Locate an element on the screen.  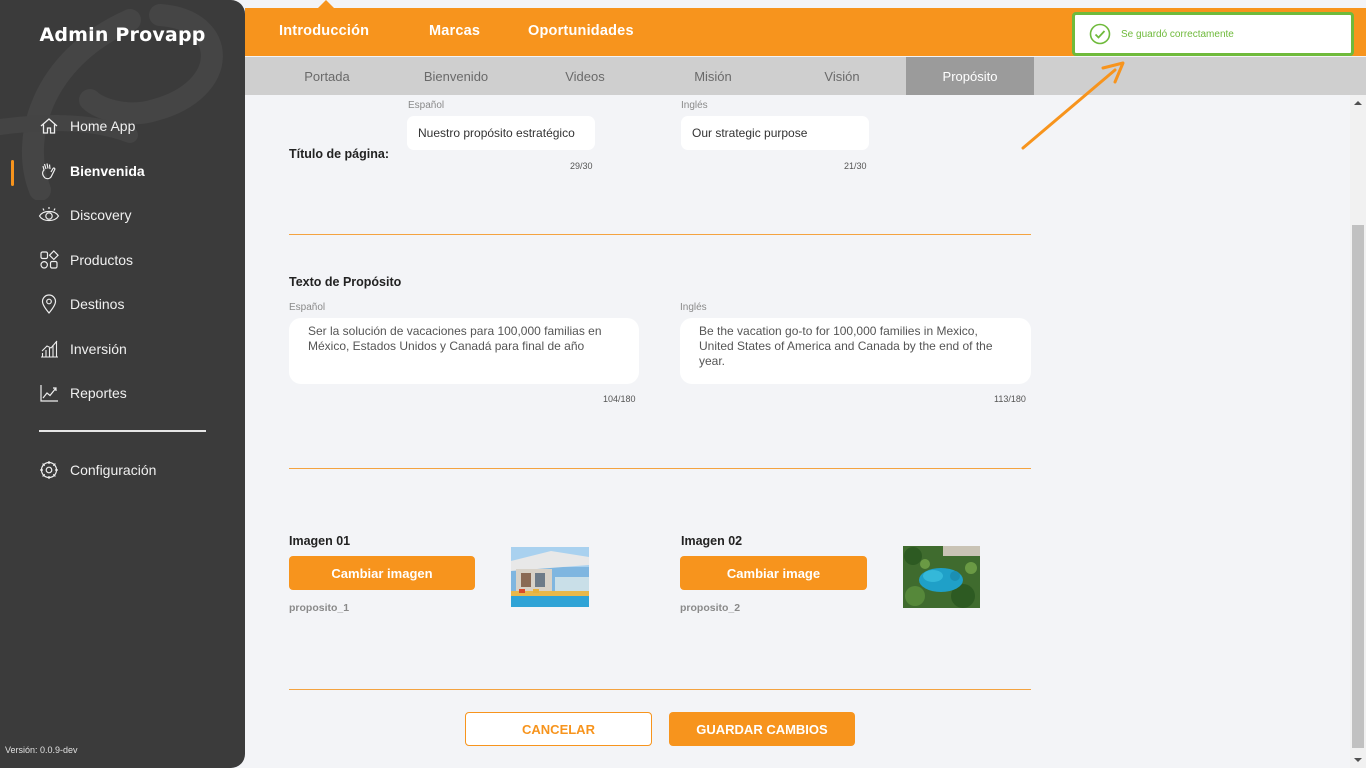
gear-icon is located at coordinates (49, 470).